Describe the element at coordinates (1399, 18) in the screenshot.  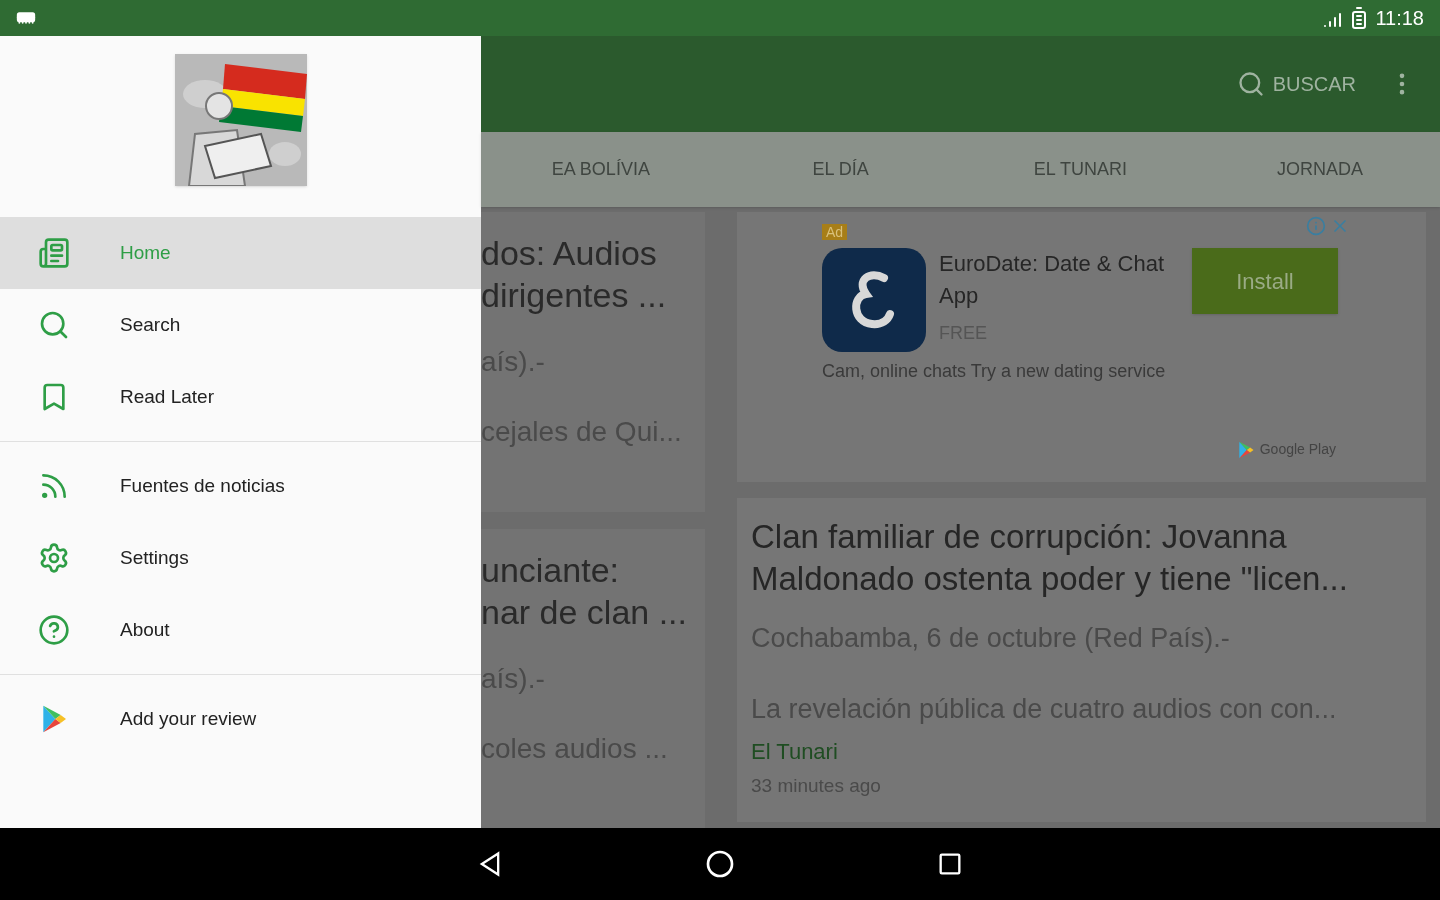
I see `clock: 11:18` at that location.